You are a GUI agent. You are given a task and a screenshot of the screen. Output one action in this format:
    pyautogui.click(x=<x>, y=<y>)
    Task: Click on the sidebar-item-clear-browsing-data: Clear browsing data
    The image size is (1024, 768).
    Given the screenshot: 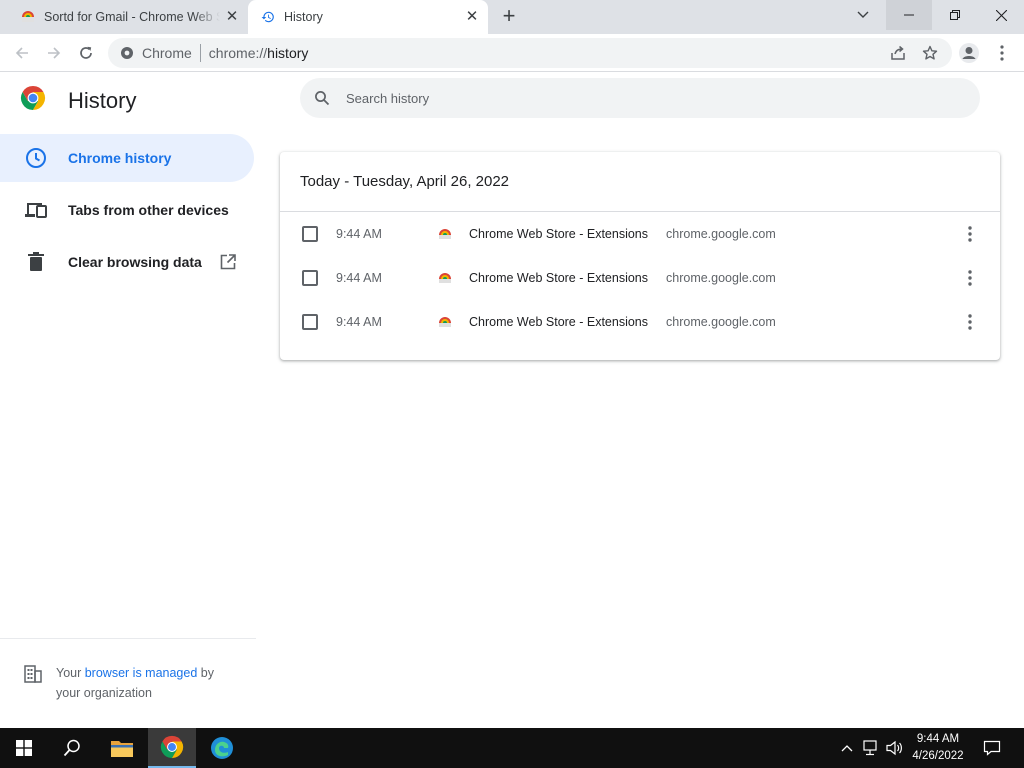 What is the action you would take?
    pyautogui.click(x=128, y=262)
    